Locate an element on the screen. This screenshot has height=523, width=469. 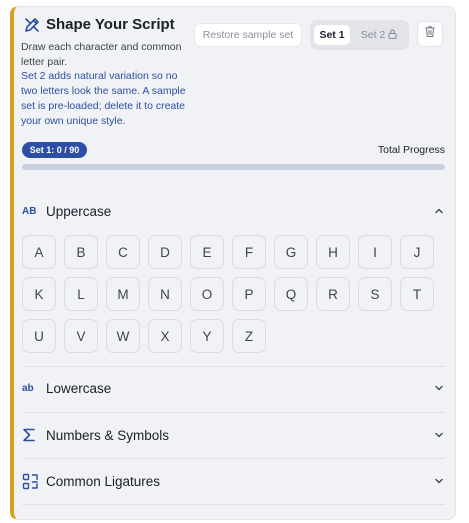
letter-key-p: P is located at coordinates (249, 294).